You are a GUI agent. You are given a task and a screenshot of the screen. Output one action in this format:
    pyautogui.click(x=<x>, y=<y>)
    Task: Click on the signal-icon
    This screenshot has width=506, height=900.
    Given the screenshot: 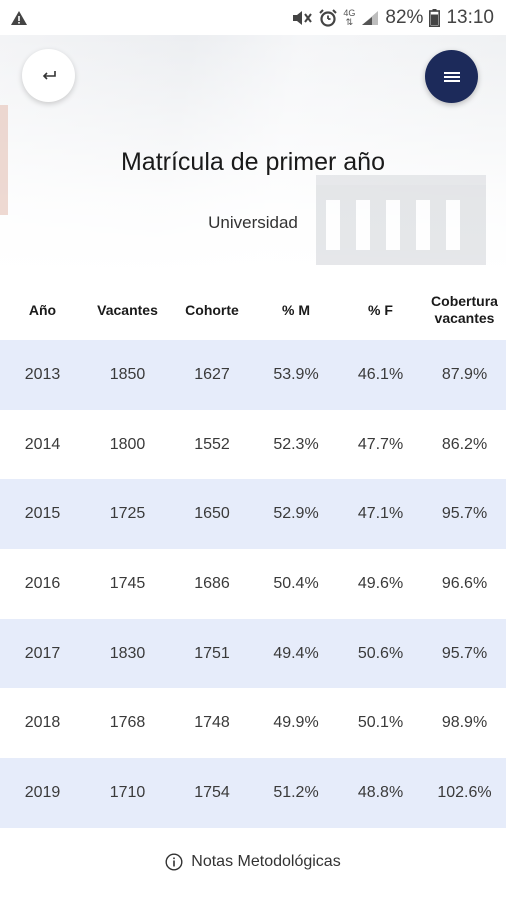 What is the action you would take?
    pyautogui.click(x=370, y=18)
    